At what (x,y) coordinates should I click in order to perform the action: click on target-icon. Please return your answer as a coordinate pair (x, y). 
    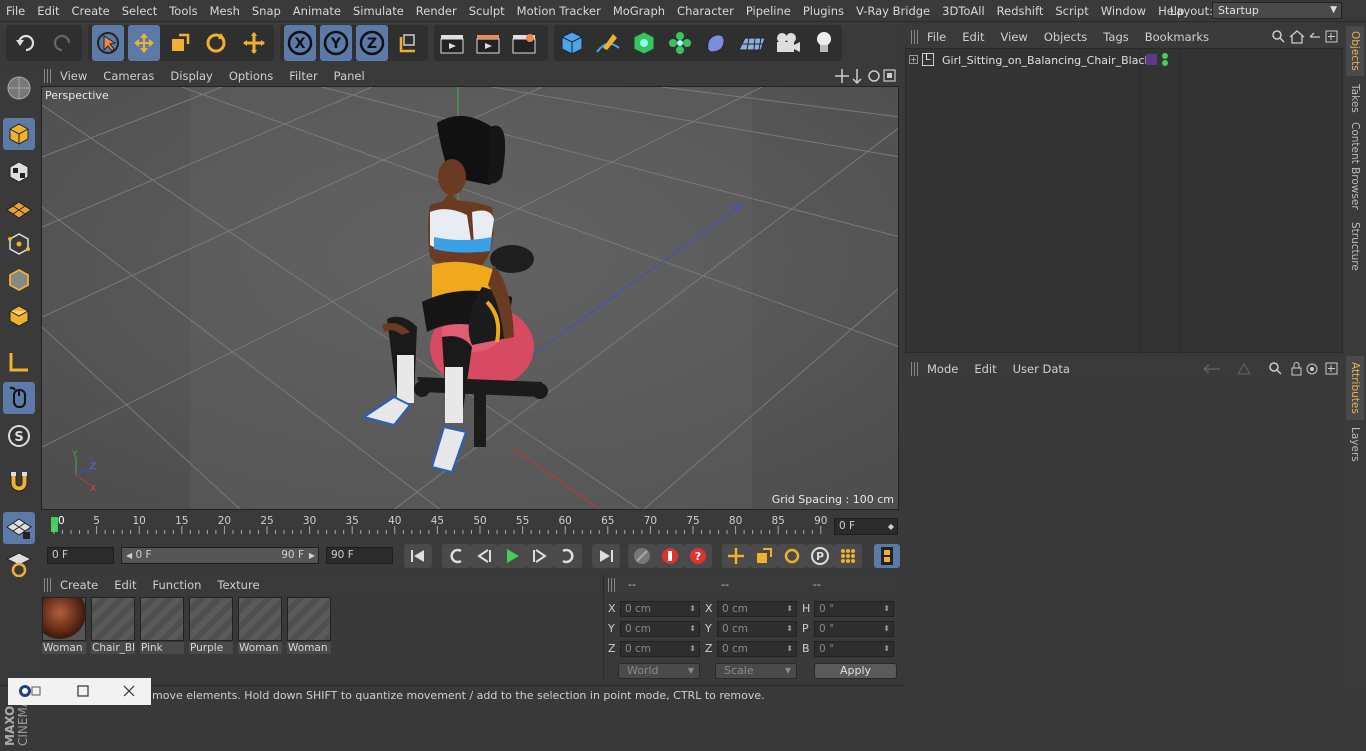
    Looking at the image, I should click on (1312, 369).